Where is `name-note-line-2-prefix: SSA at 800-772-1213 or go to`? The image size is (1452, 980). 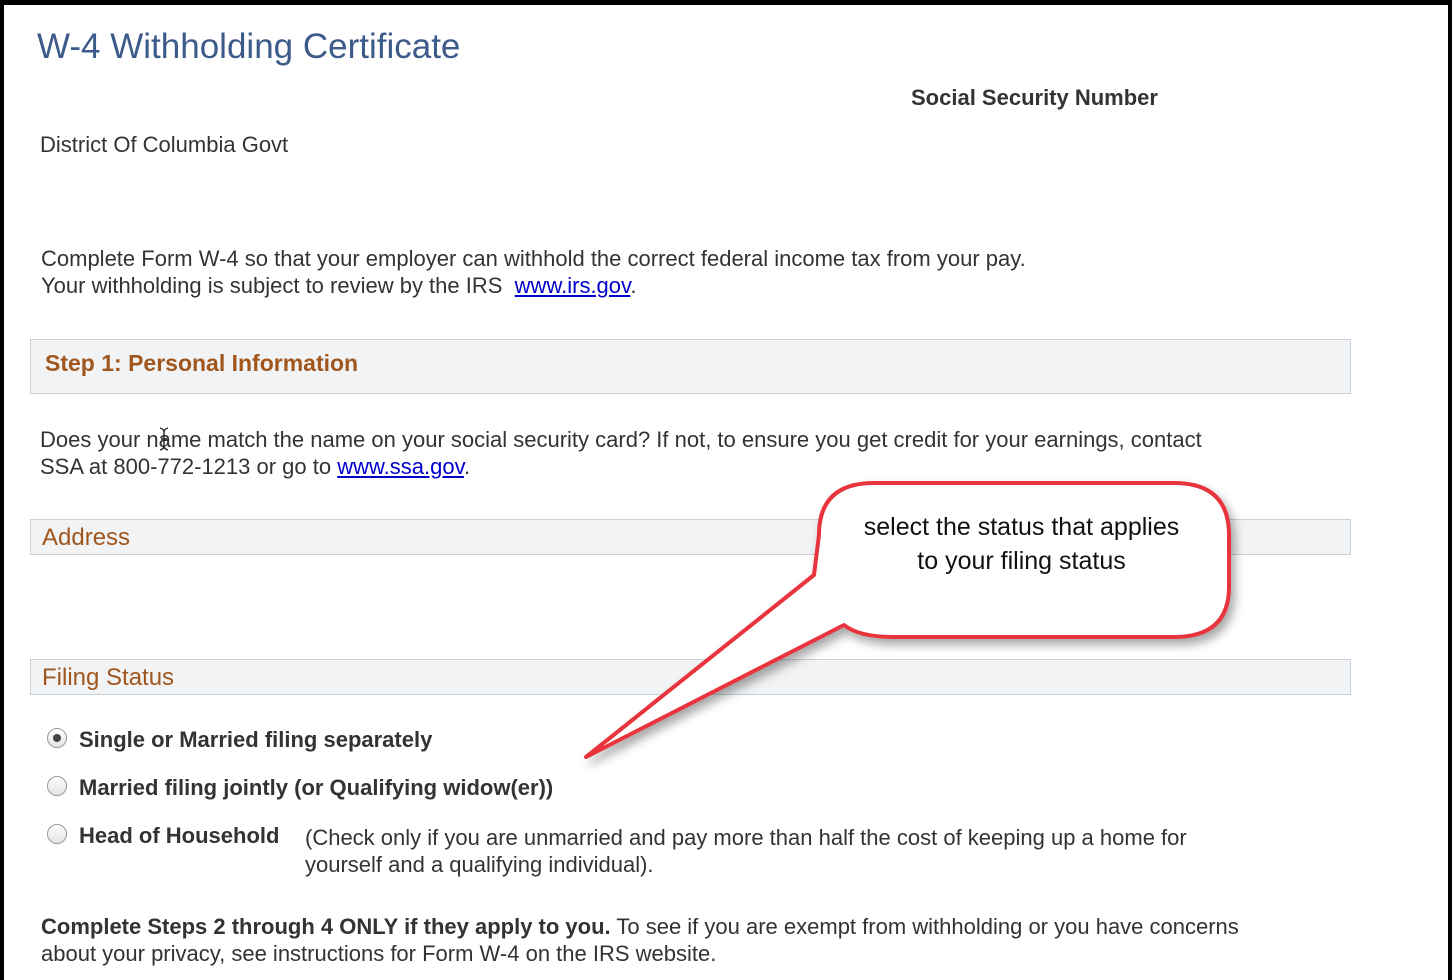 name-note-line-2-prefix: SSA at 800-772-1213 or go to is located at coordinates (186, 466).